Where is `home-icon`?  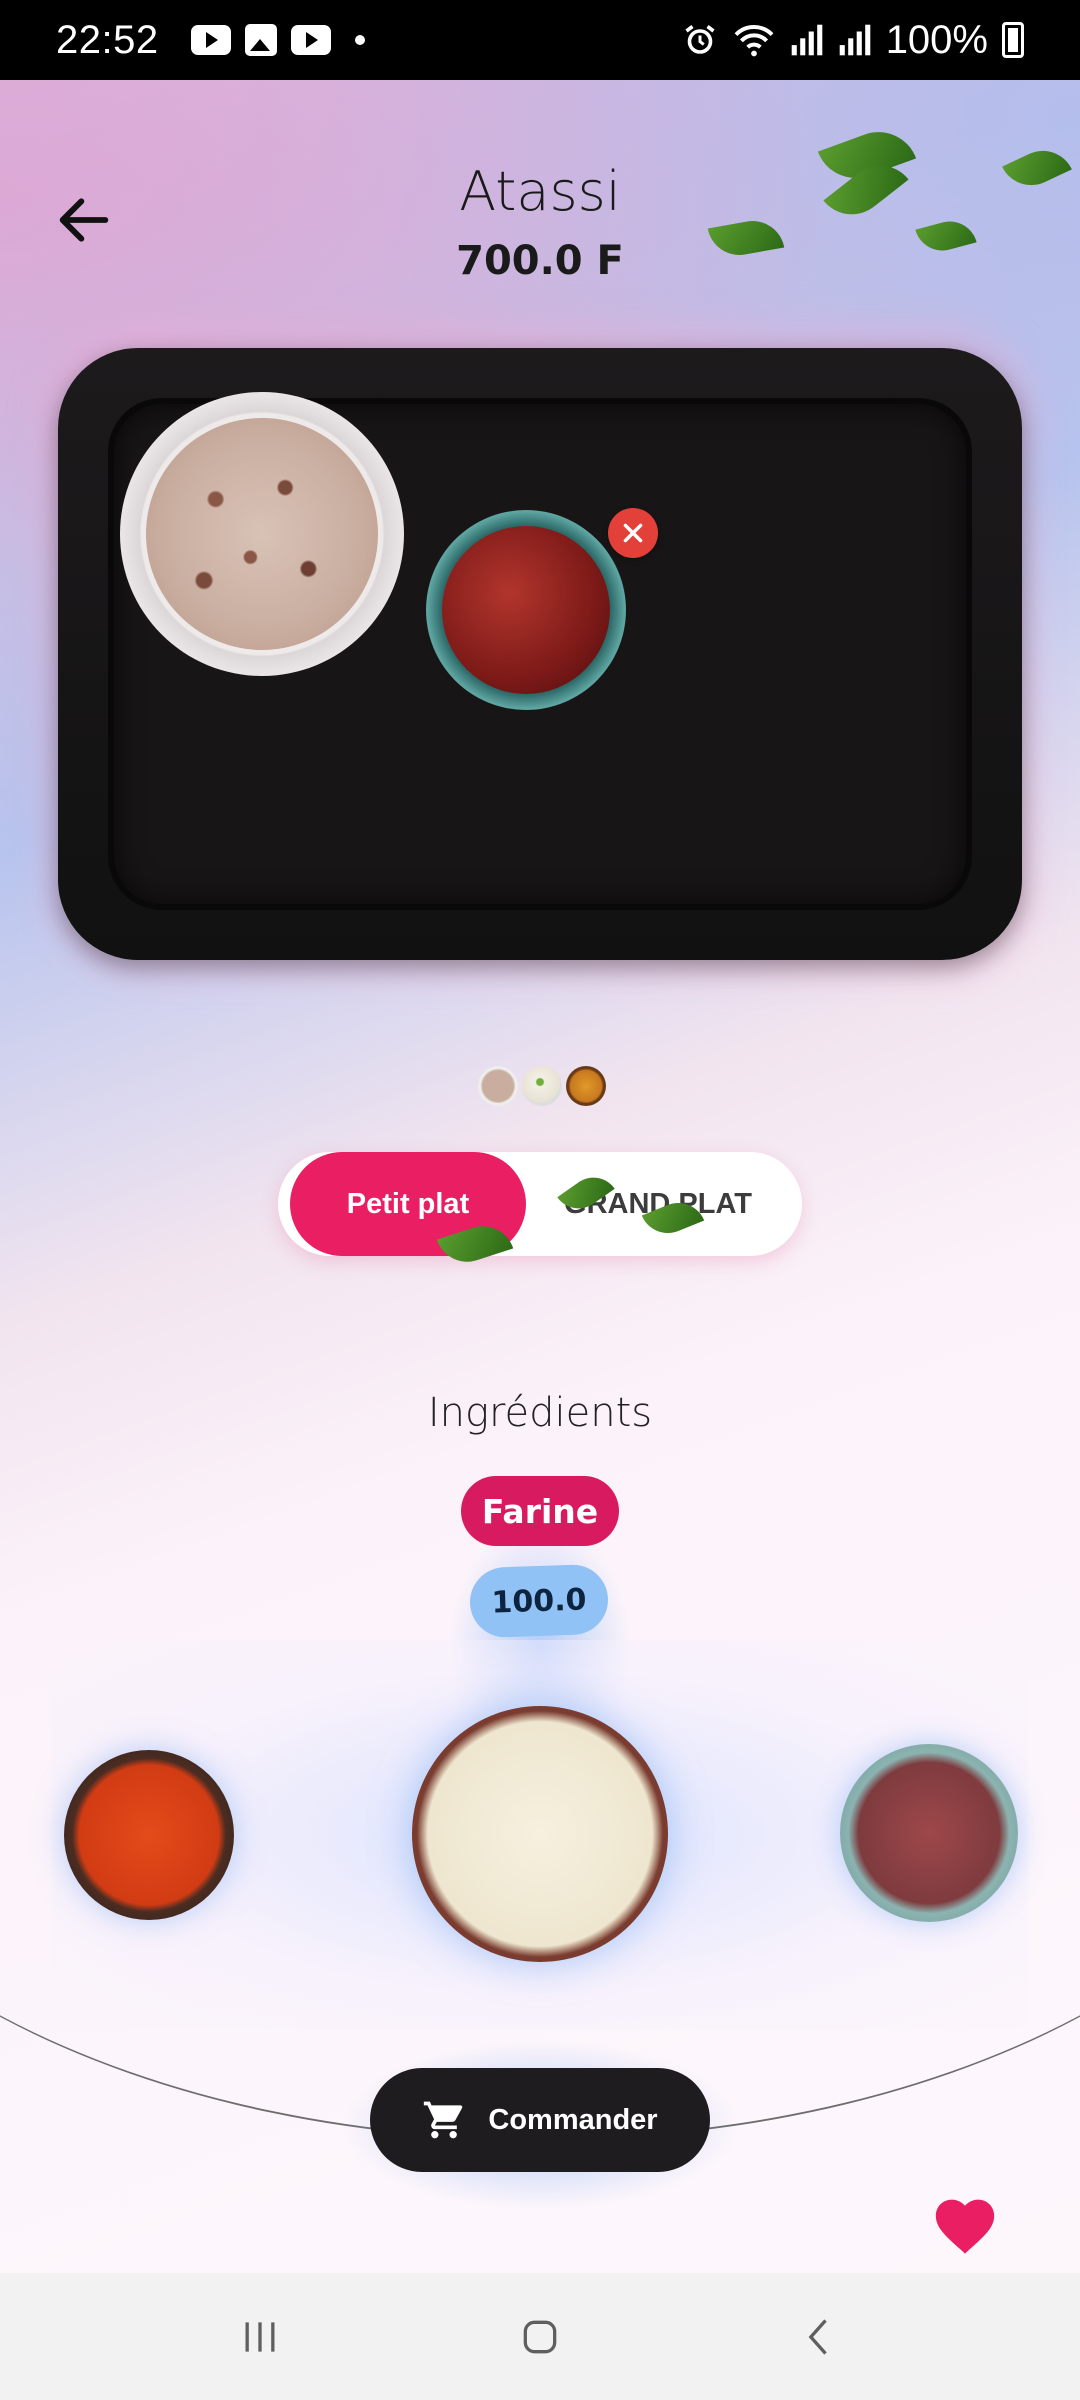 home-icon is located at coordinates (540, 2336).